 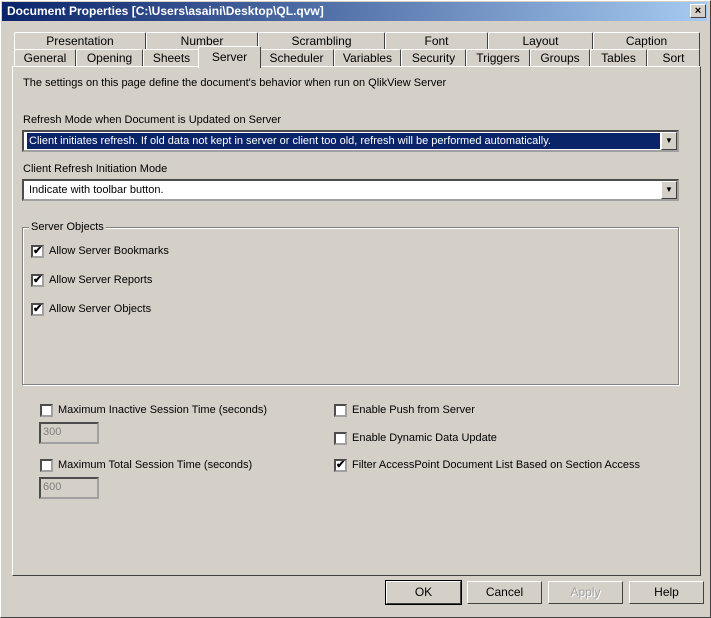 What do you see at coordinates (560, 58) in the screenshot?
I see `tab-groups: Groups` at bounding box center [560, 58].